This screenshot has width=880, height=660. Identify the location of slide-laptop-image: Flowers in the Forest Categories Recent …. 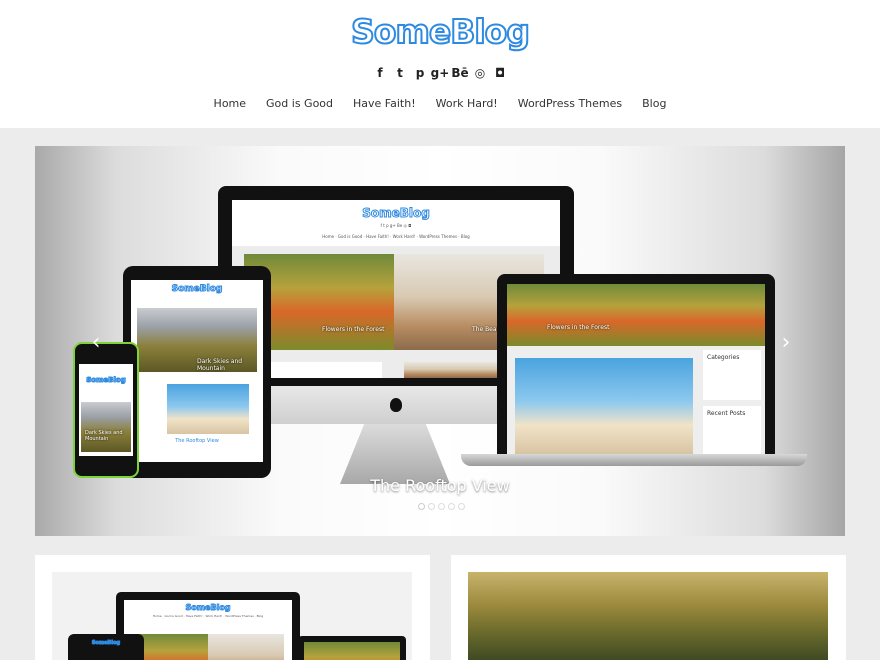
(636, 364).